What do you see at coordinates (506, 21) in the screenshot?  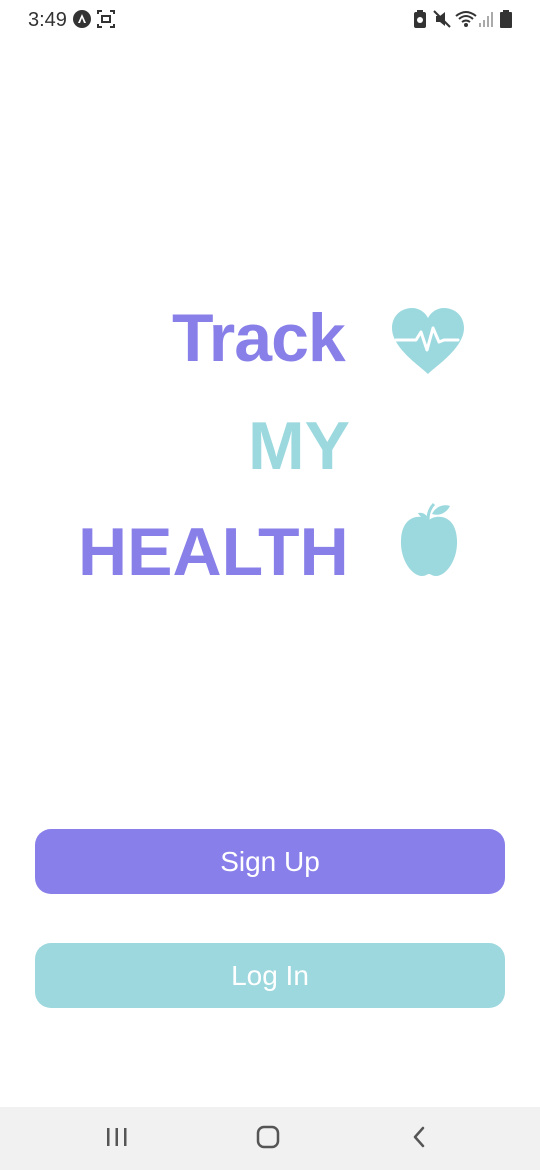 I see `battery-icon` at bounding box center [506, 21].